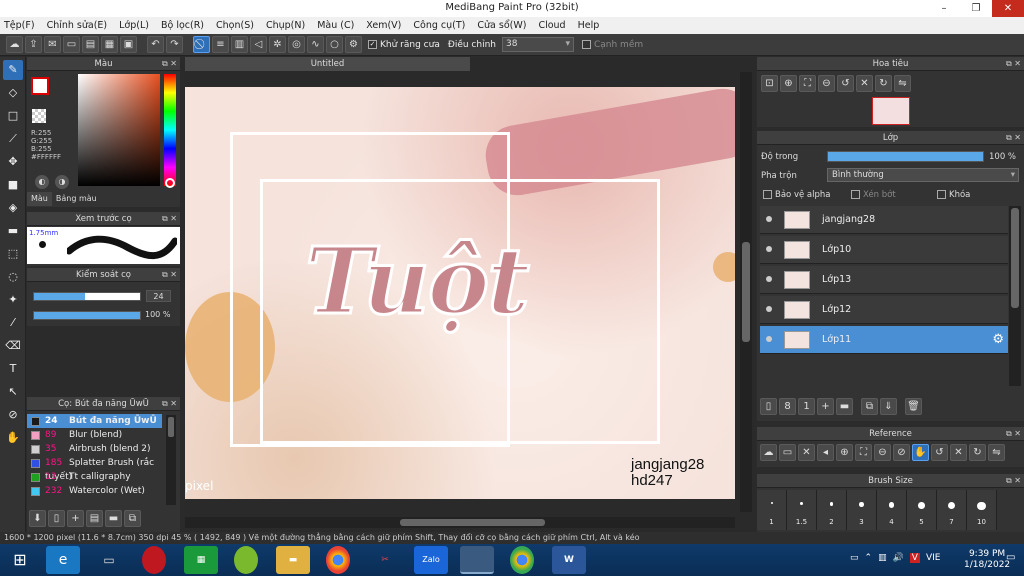 The height and width of the screenshot is (576, 1024). What do you see at coordinates (128, 44) in the screenshot?
I see `panel-icon: ▣` at bounding box center [128, 44].